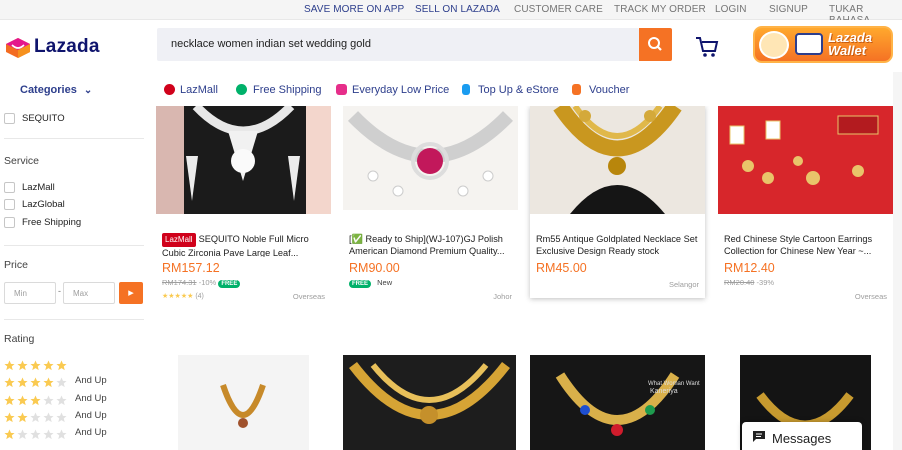 The width and height of the screenshot is (902, 450). What do you see at coordinates (759, 436) in the screenshot?
I see `chat-icon` at bounding box center [759, 436].